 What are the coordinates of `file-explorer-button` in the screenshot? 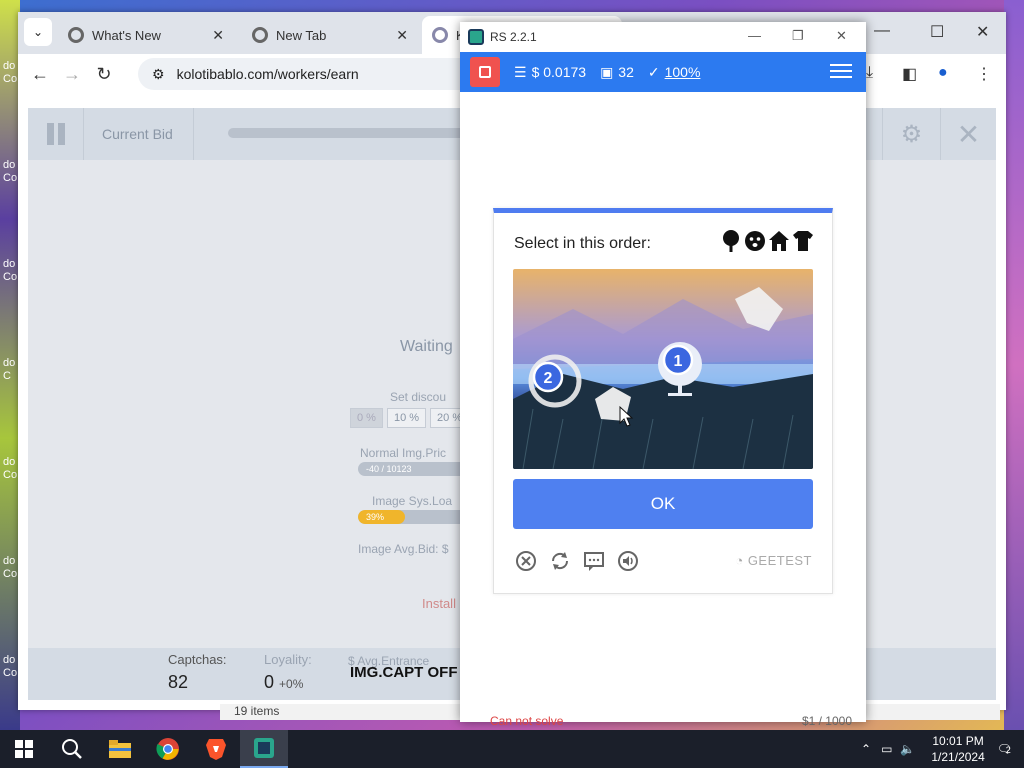 It's located at (120, 749).